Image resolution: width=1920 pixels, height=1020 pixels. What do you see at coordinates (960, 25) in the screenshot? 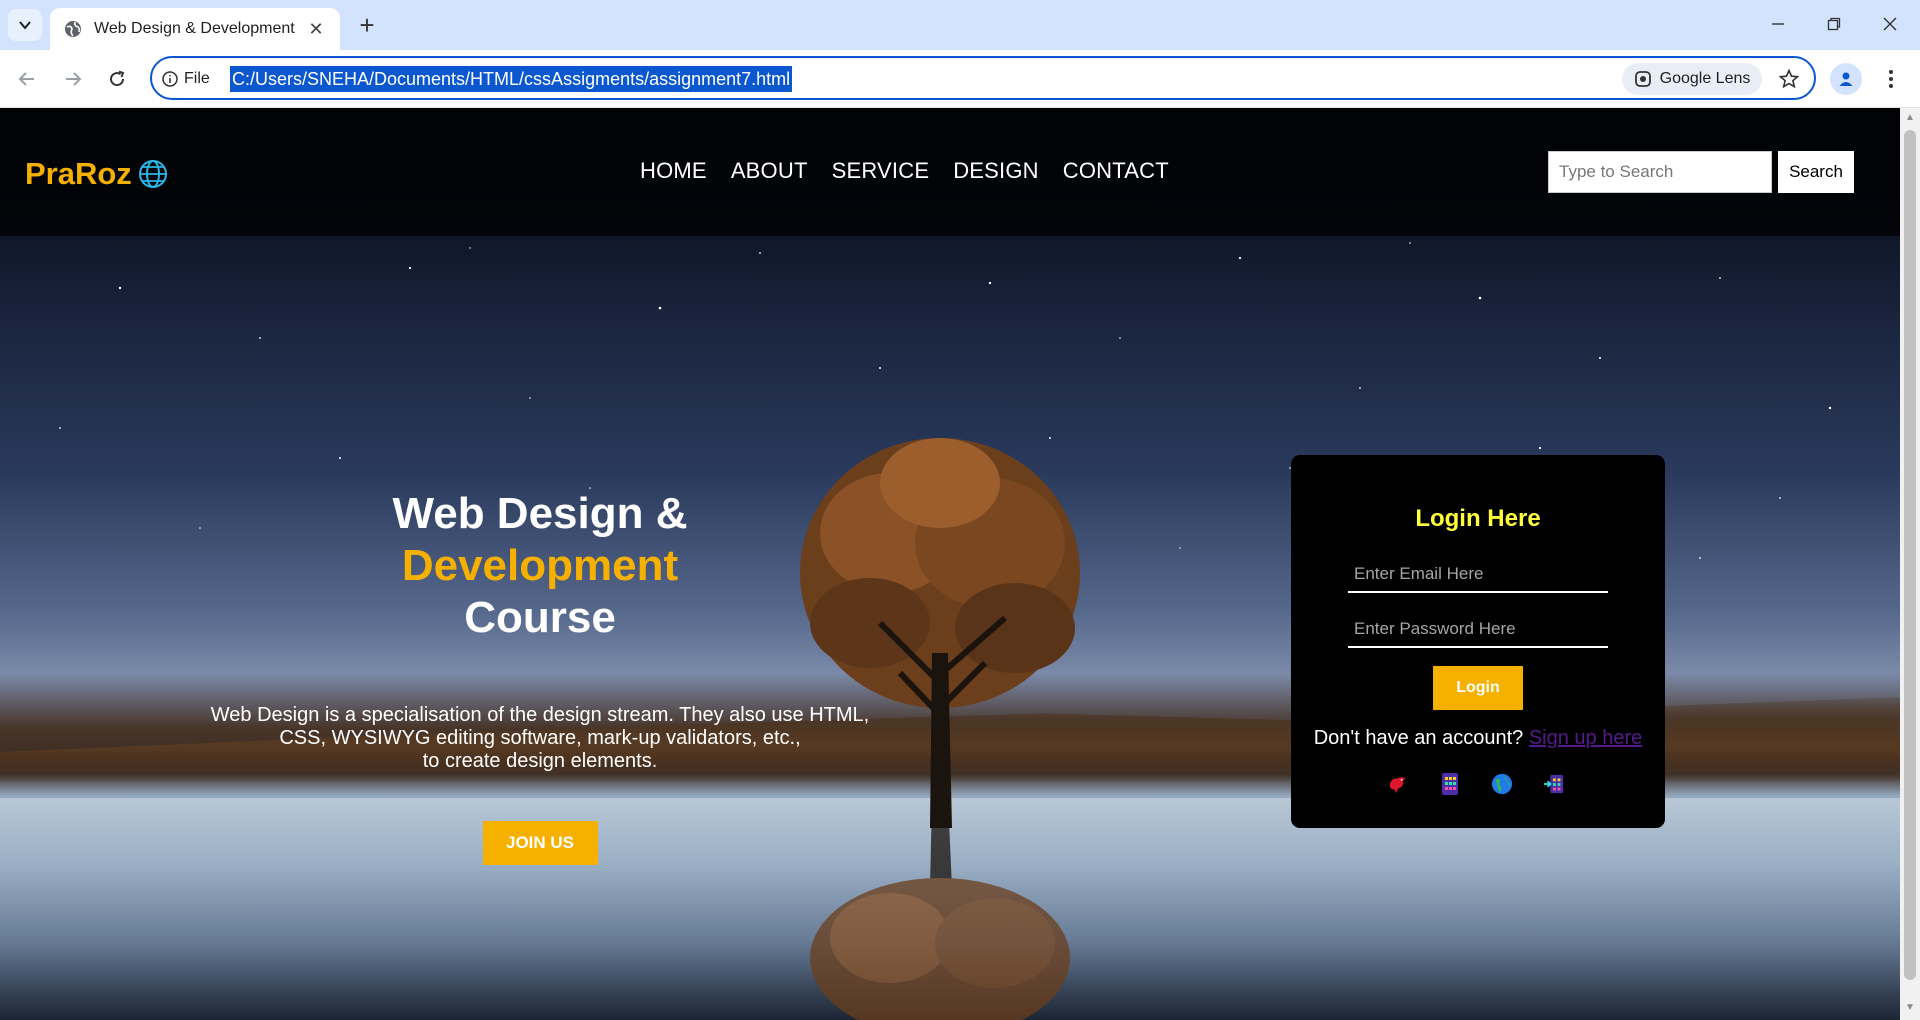
I see `browser-tab-bar: Web Design & Development ✕ +` at bounding box center [960, 25].